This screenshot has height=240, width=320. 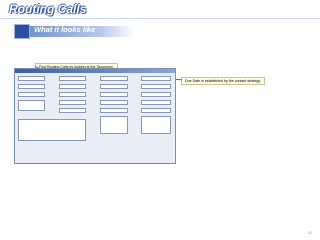 I want to click on title-rule, so click(x=160, y=18).